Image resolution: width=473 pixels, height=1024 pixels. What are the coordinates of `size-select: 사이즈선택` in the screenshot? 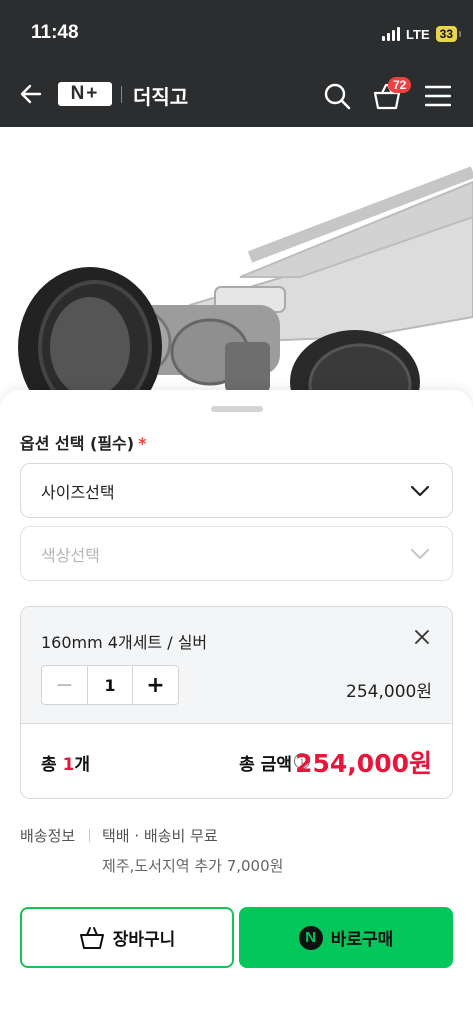 It's located at (236, 490).